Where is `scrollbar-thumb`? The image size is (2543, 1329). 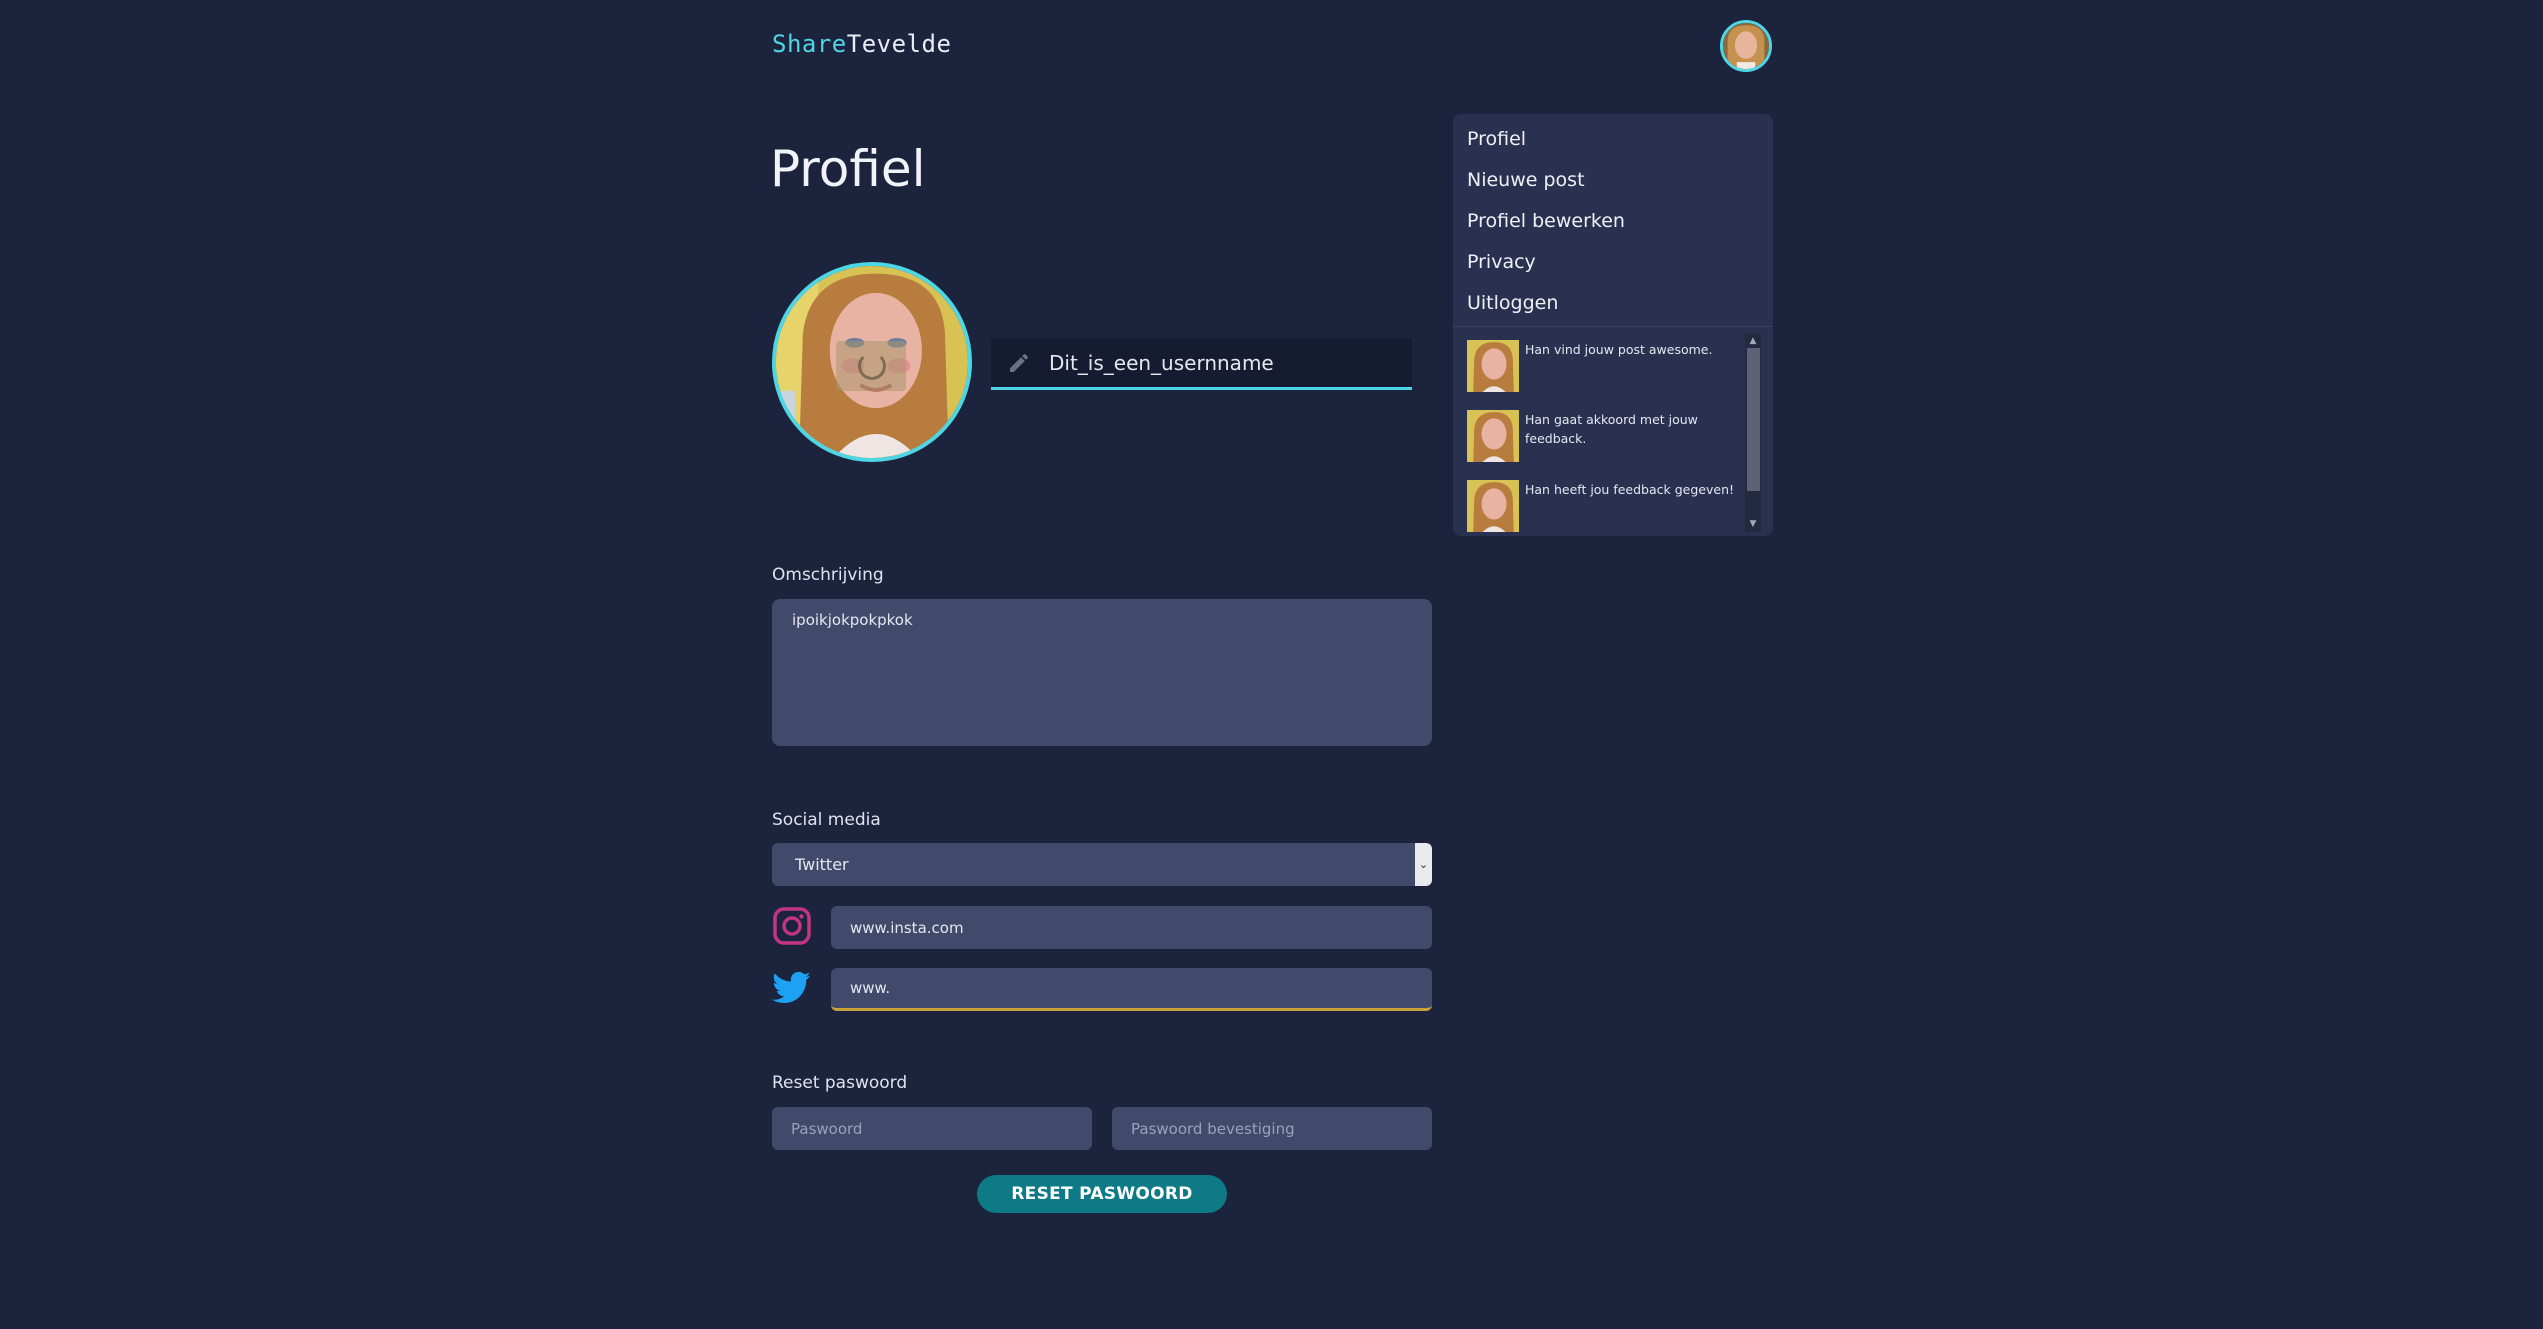
scrollbar-thumb is located at coordinates (1753, 419).